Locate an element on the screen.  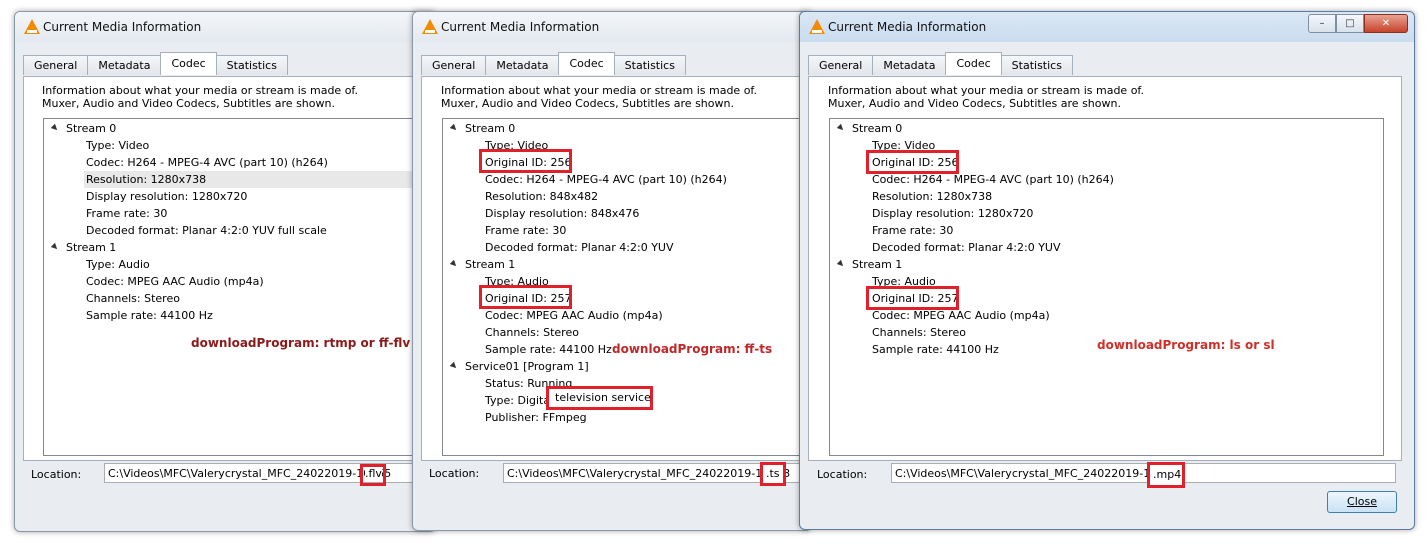
tree-node: Service01 [Program 1] is located at coordinates (527, 366).